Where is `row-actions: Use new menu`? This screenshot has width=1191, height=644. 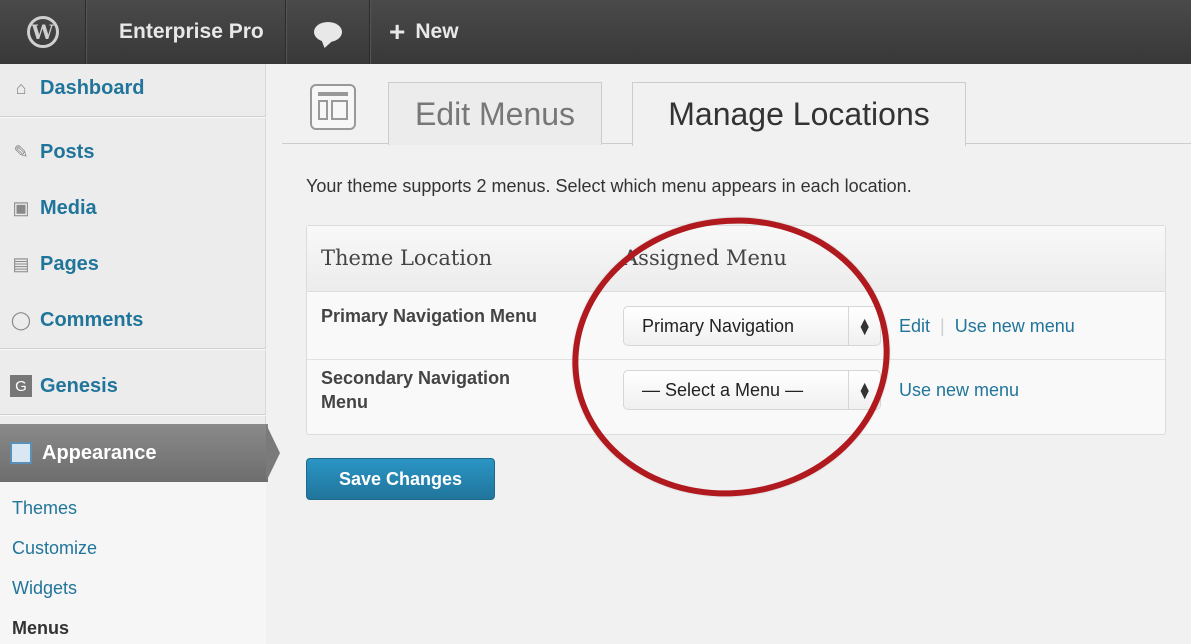 row-actions: Use new menu is located at coordinates (959, 390).